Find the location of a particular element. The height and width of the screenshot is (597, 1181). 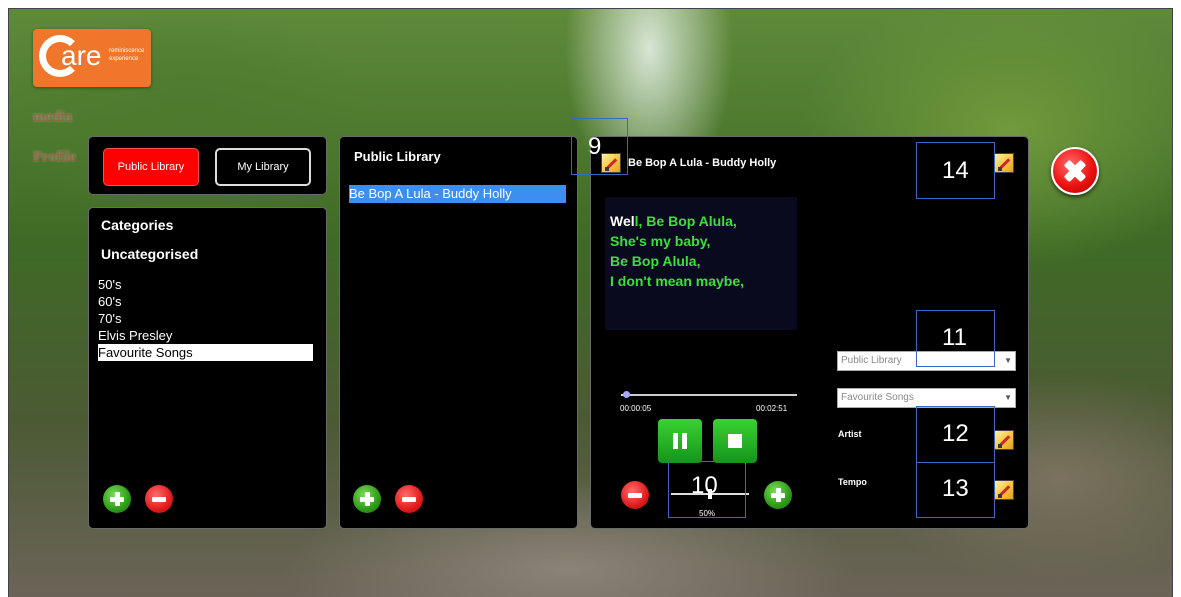

annotation-label: 10 is located at coordinates (704, 485).